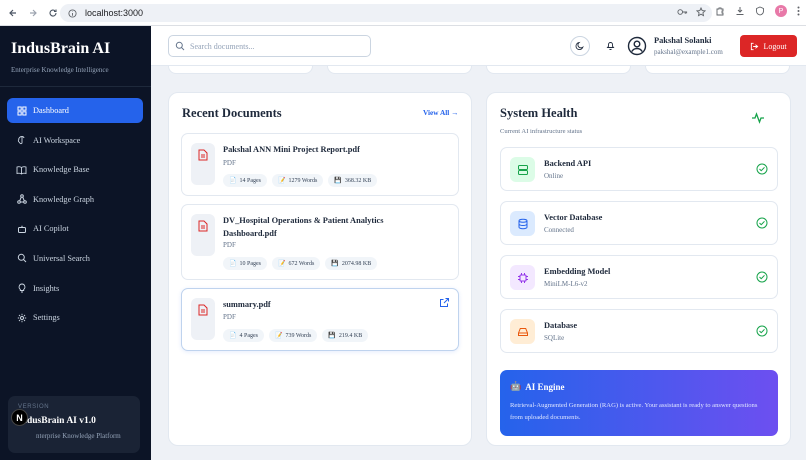  Describe the element at coordinates (232, 113) in the screenshot. I see `recent-documents-title: Recent Documents` at that location.